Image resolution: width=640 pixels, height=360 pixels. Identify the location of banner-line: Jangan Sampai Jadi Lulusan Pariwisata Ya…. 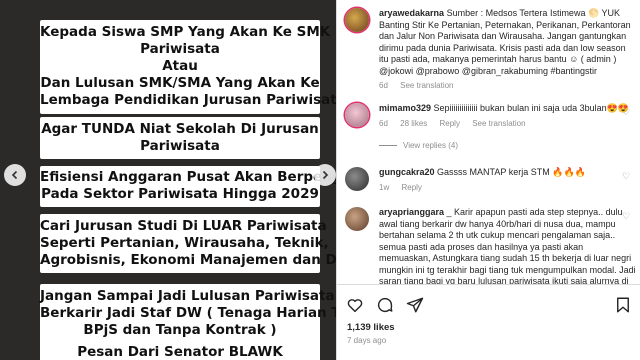
(188, 296).